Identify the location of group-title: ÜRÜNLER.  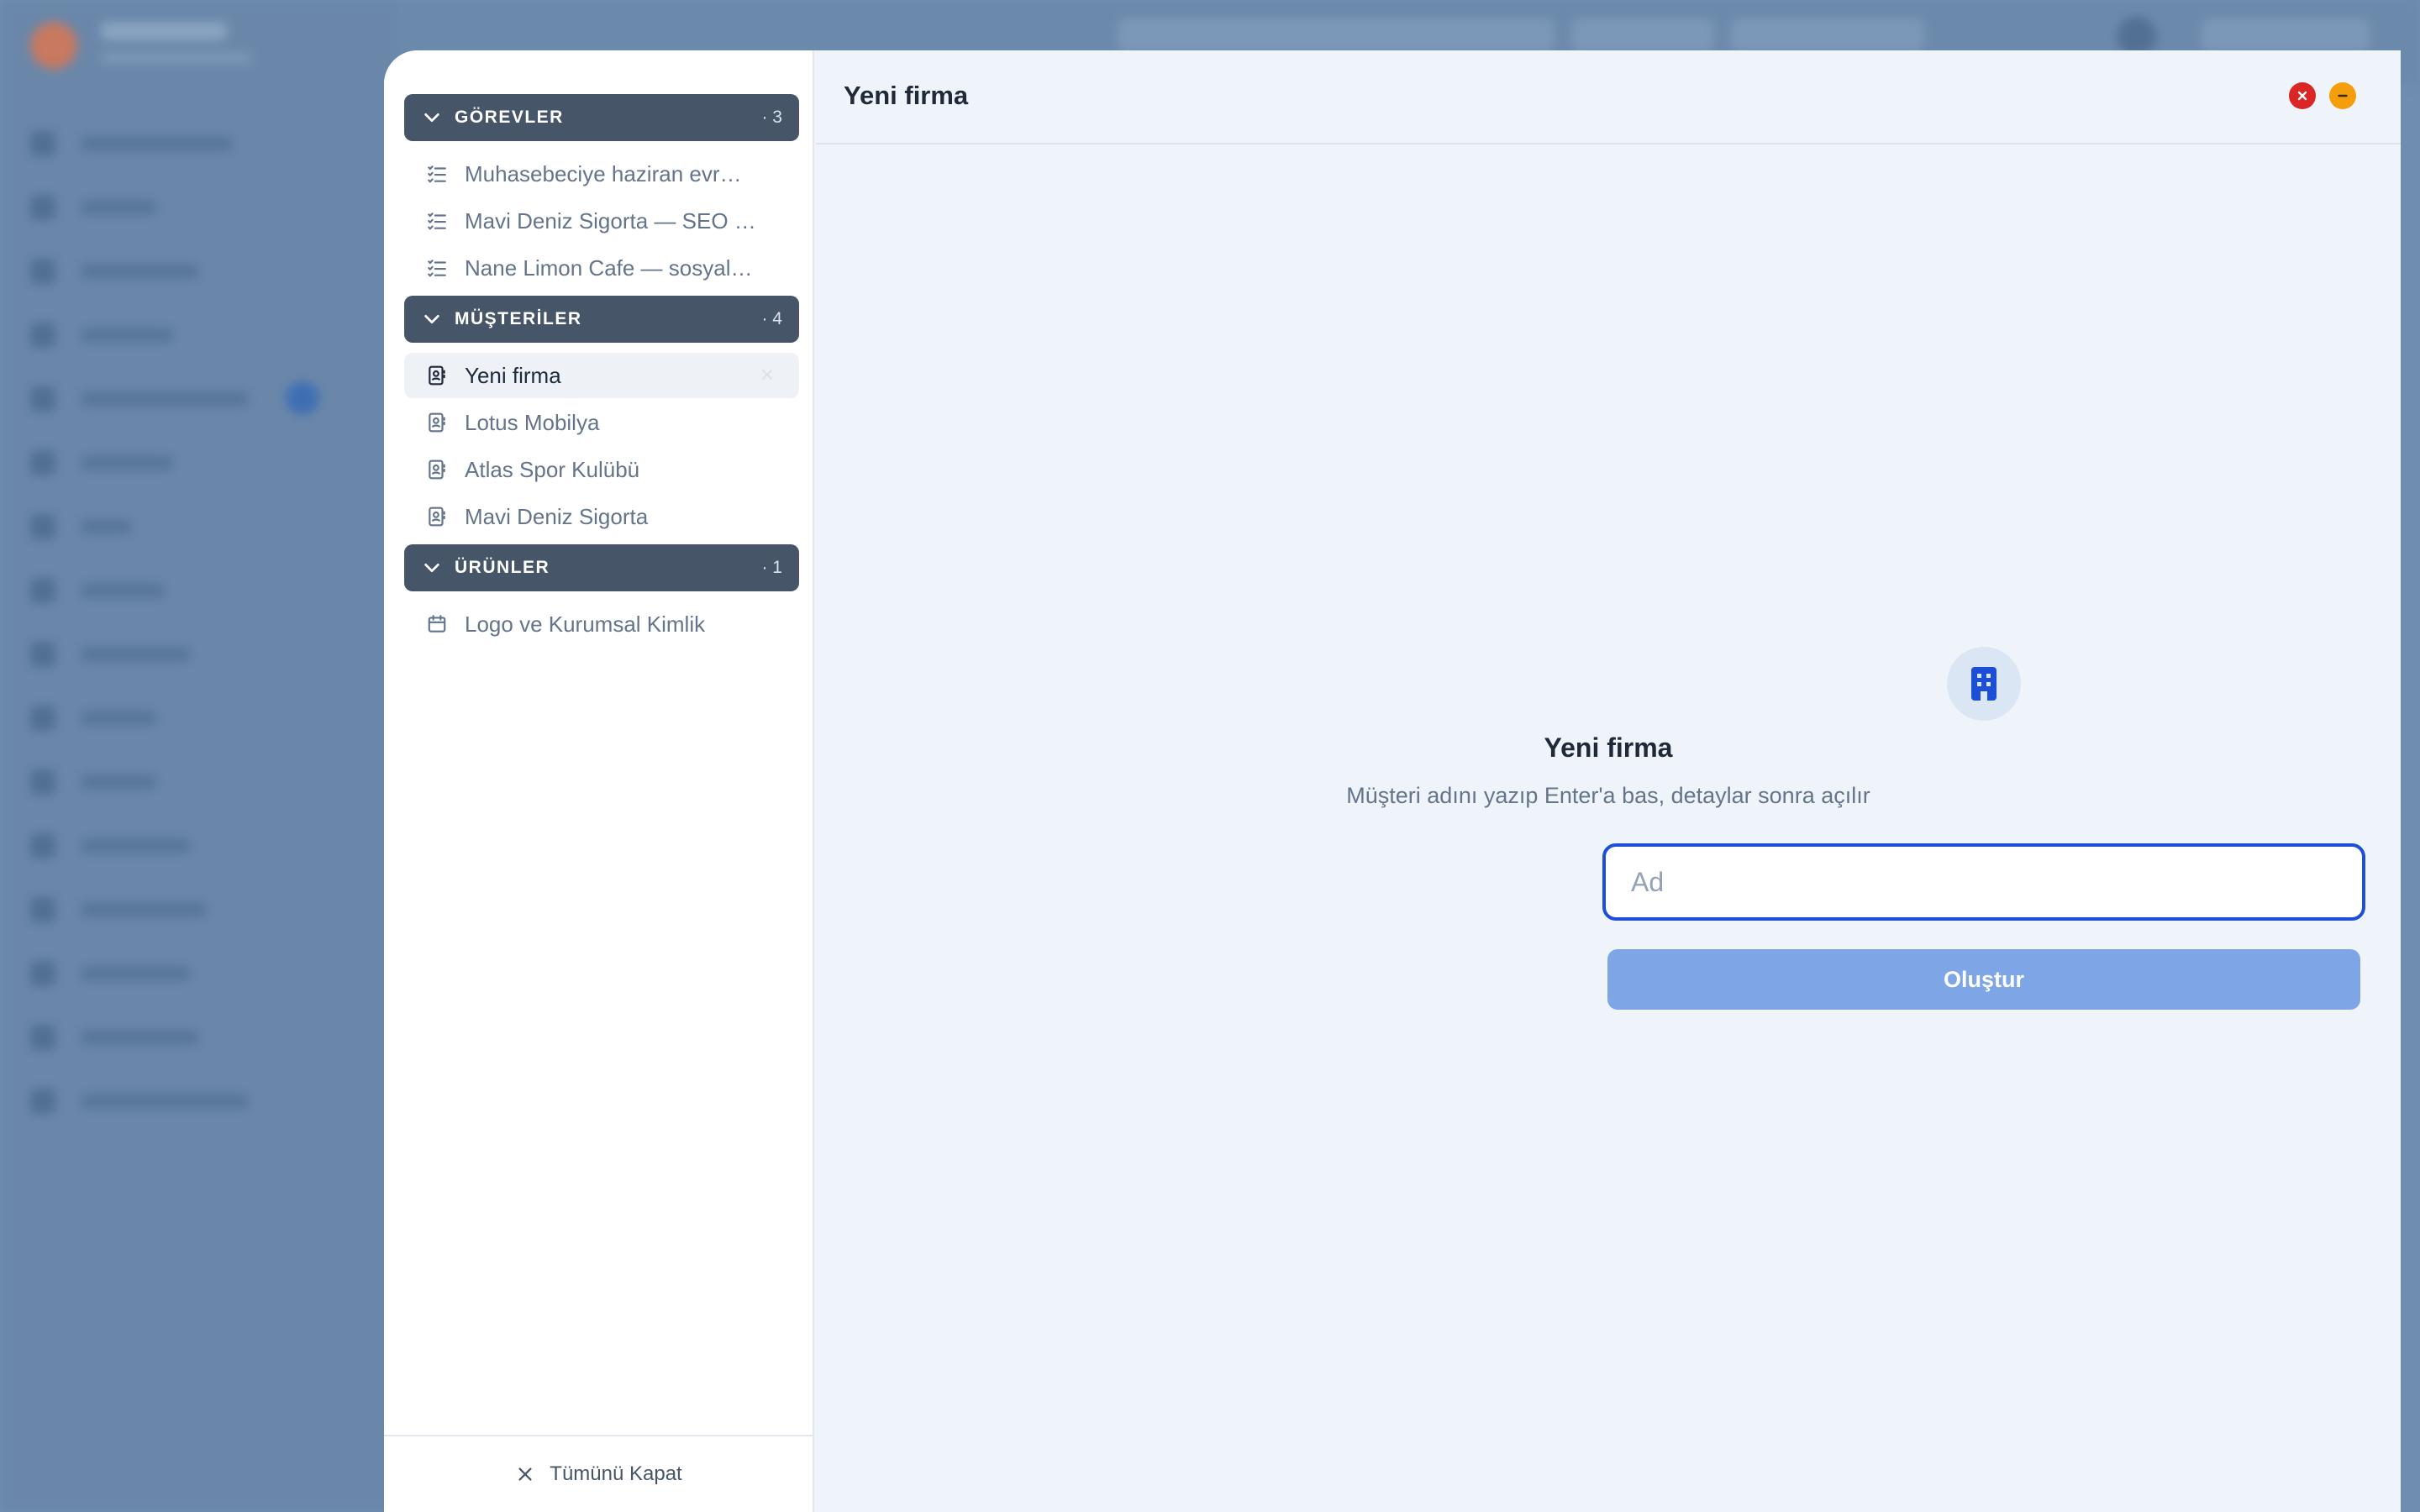
(502, 567).